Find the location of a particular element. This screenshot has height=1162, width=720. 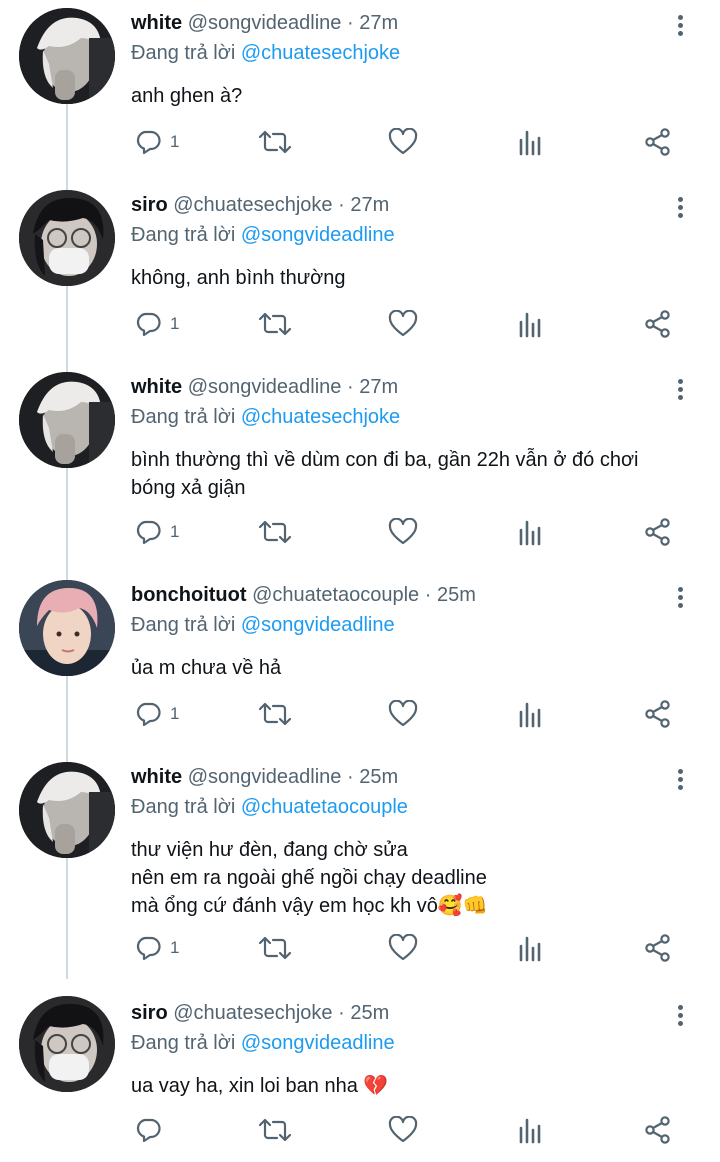

action-bar is located at coordinates (360, 1130).